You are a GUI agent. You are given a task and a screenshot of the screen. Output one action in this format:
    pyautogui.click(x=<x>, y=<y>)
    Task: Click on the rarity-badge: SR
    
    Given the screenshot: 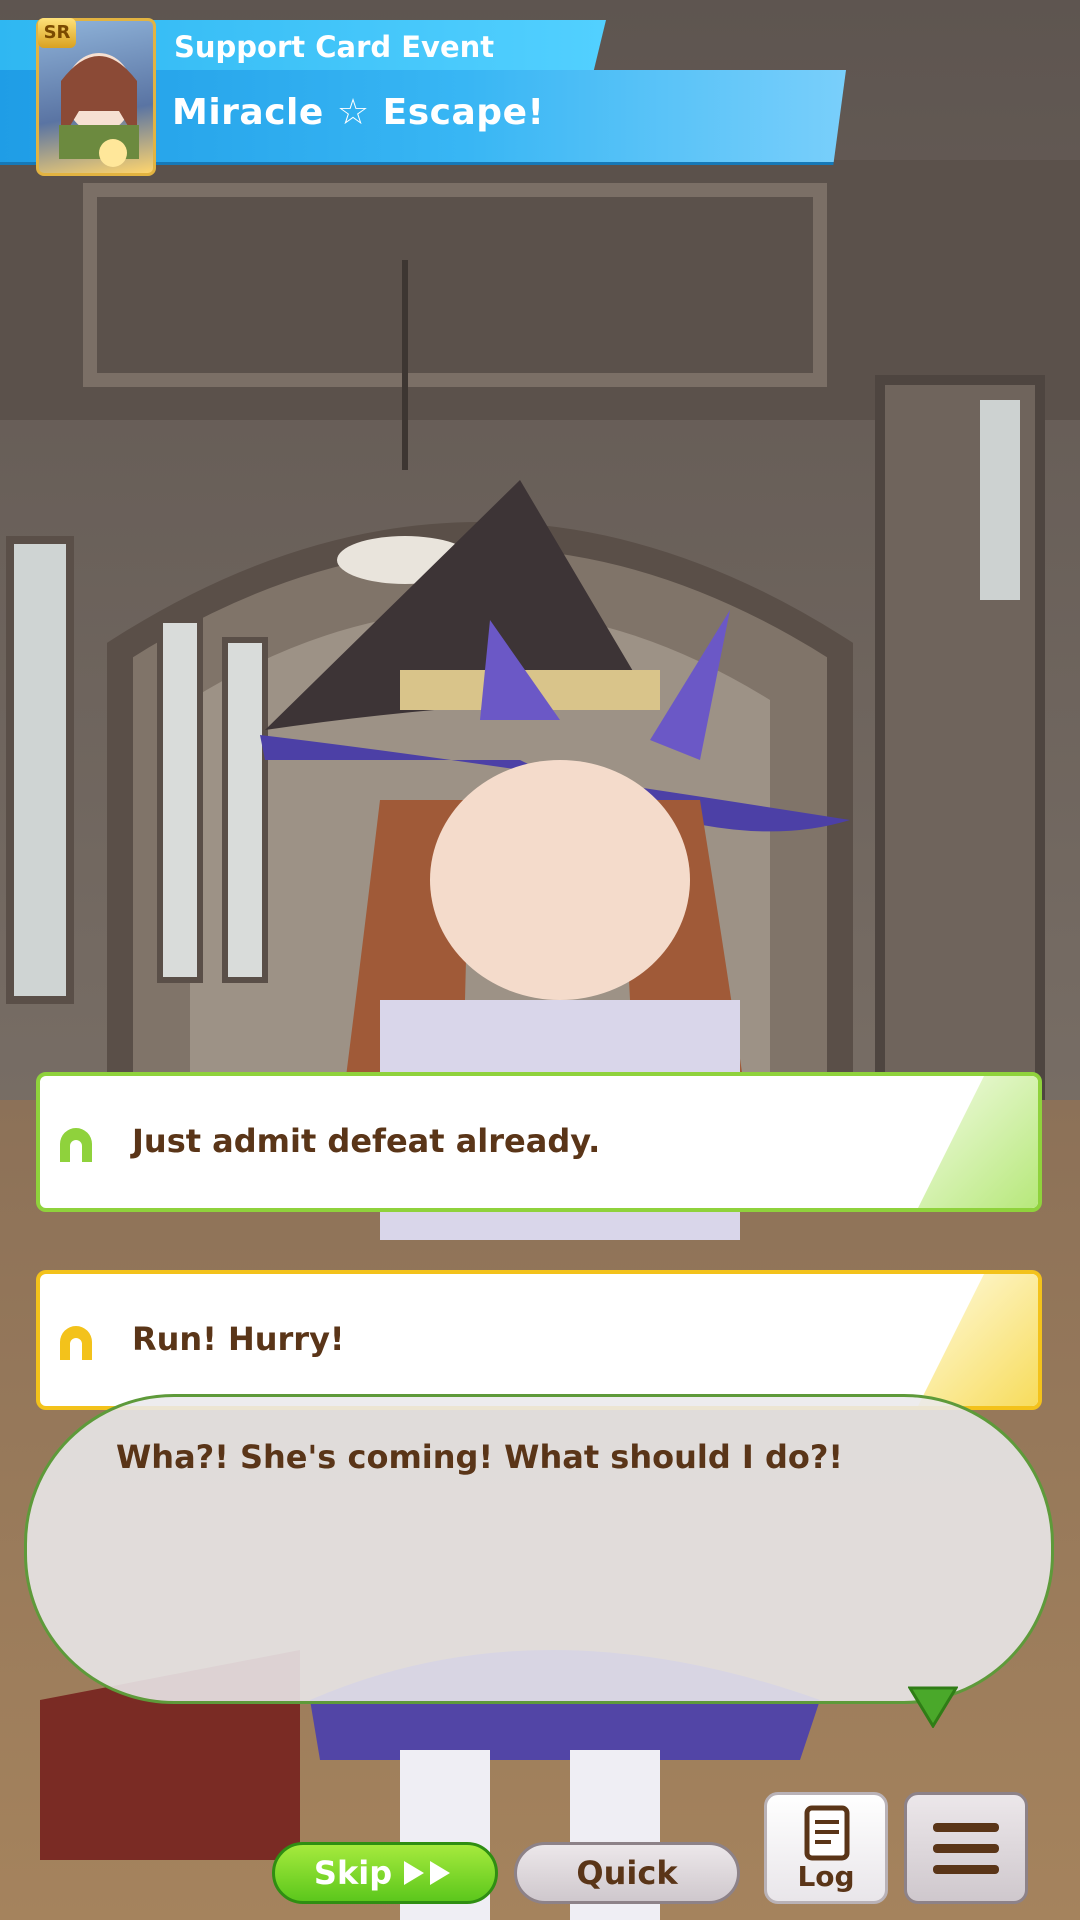 What is the action you would take?
    pyautogui.click(x=57, y=33)
    